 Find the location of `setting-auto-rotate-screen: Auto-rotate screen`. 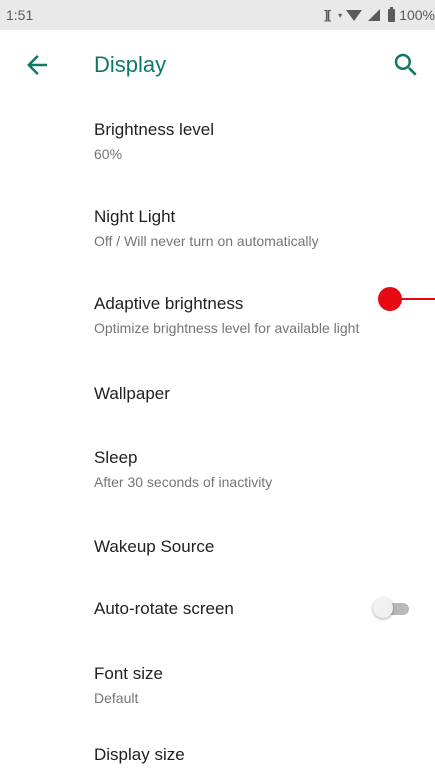

setting-auto-rotate-screen: Auto-rotate screen is located at coordinates (217, 609).